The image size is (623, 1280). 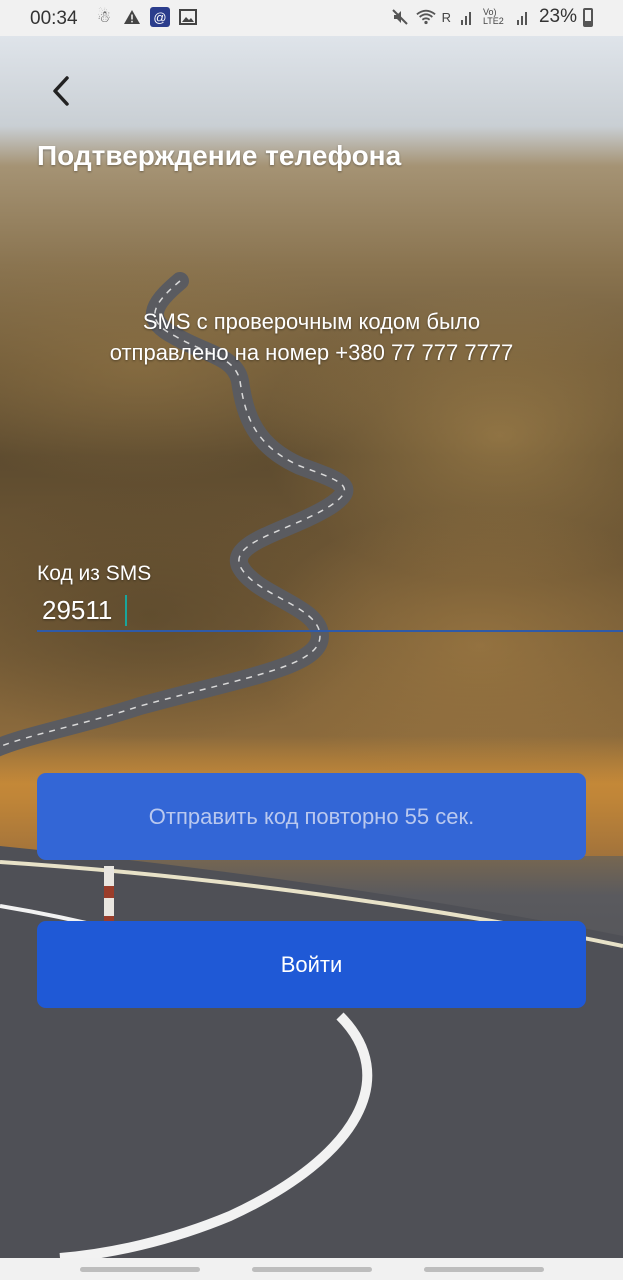 I want to click on page-title: Подтверждение телефона, so click(x=219, y=155).